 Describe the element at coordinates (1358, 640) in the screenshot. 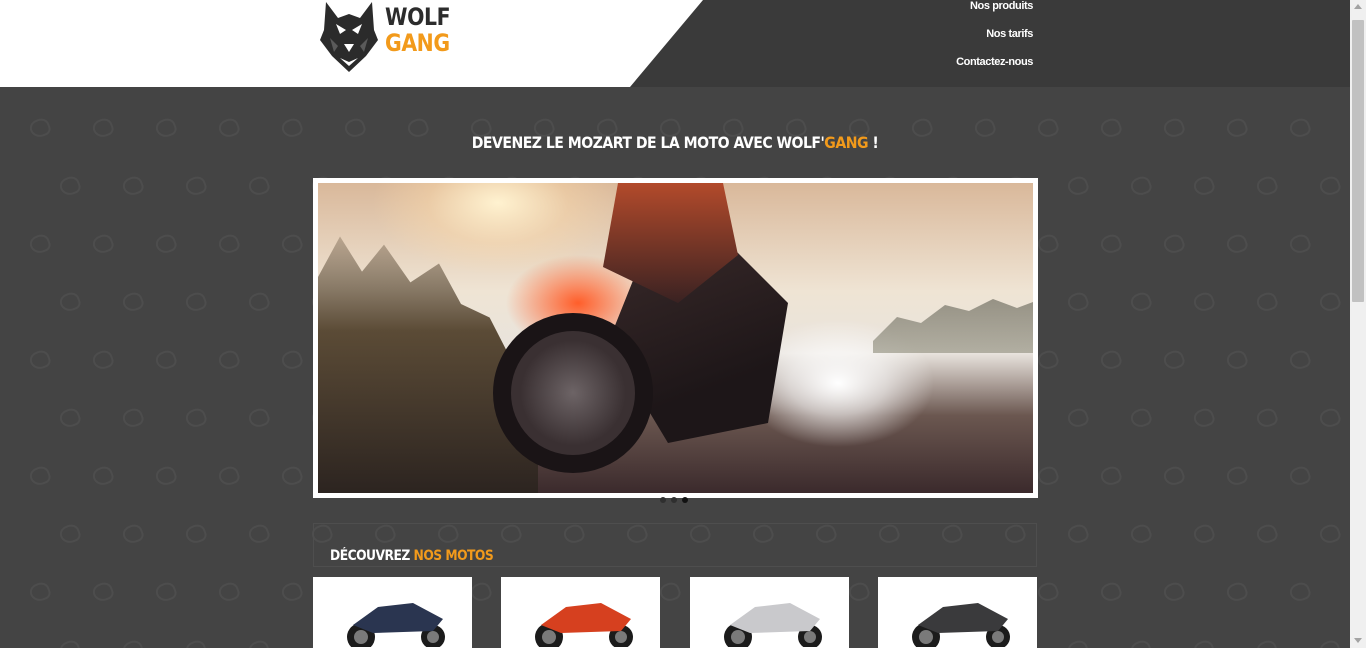

I see `scroll-down-arrow-icon` at that location.